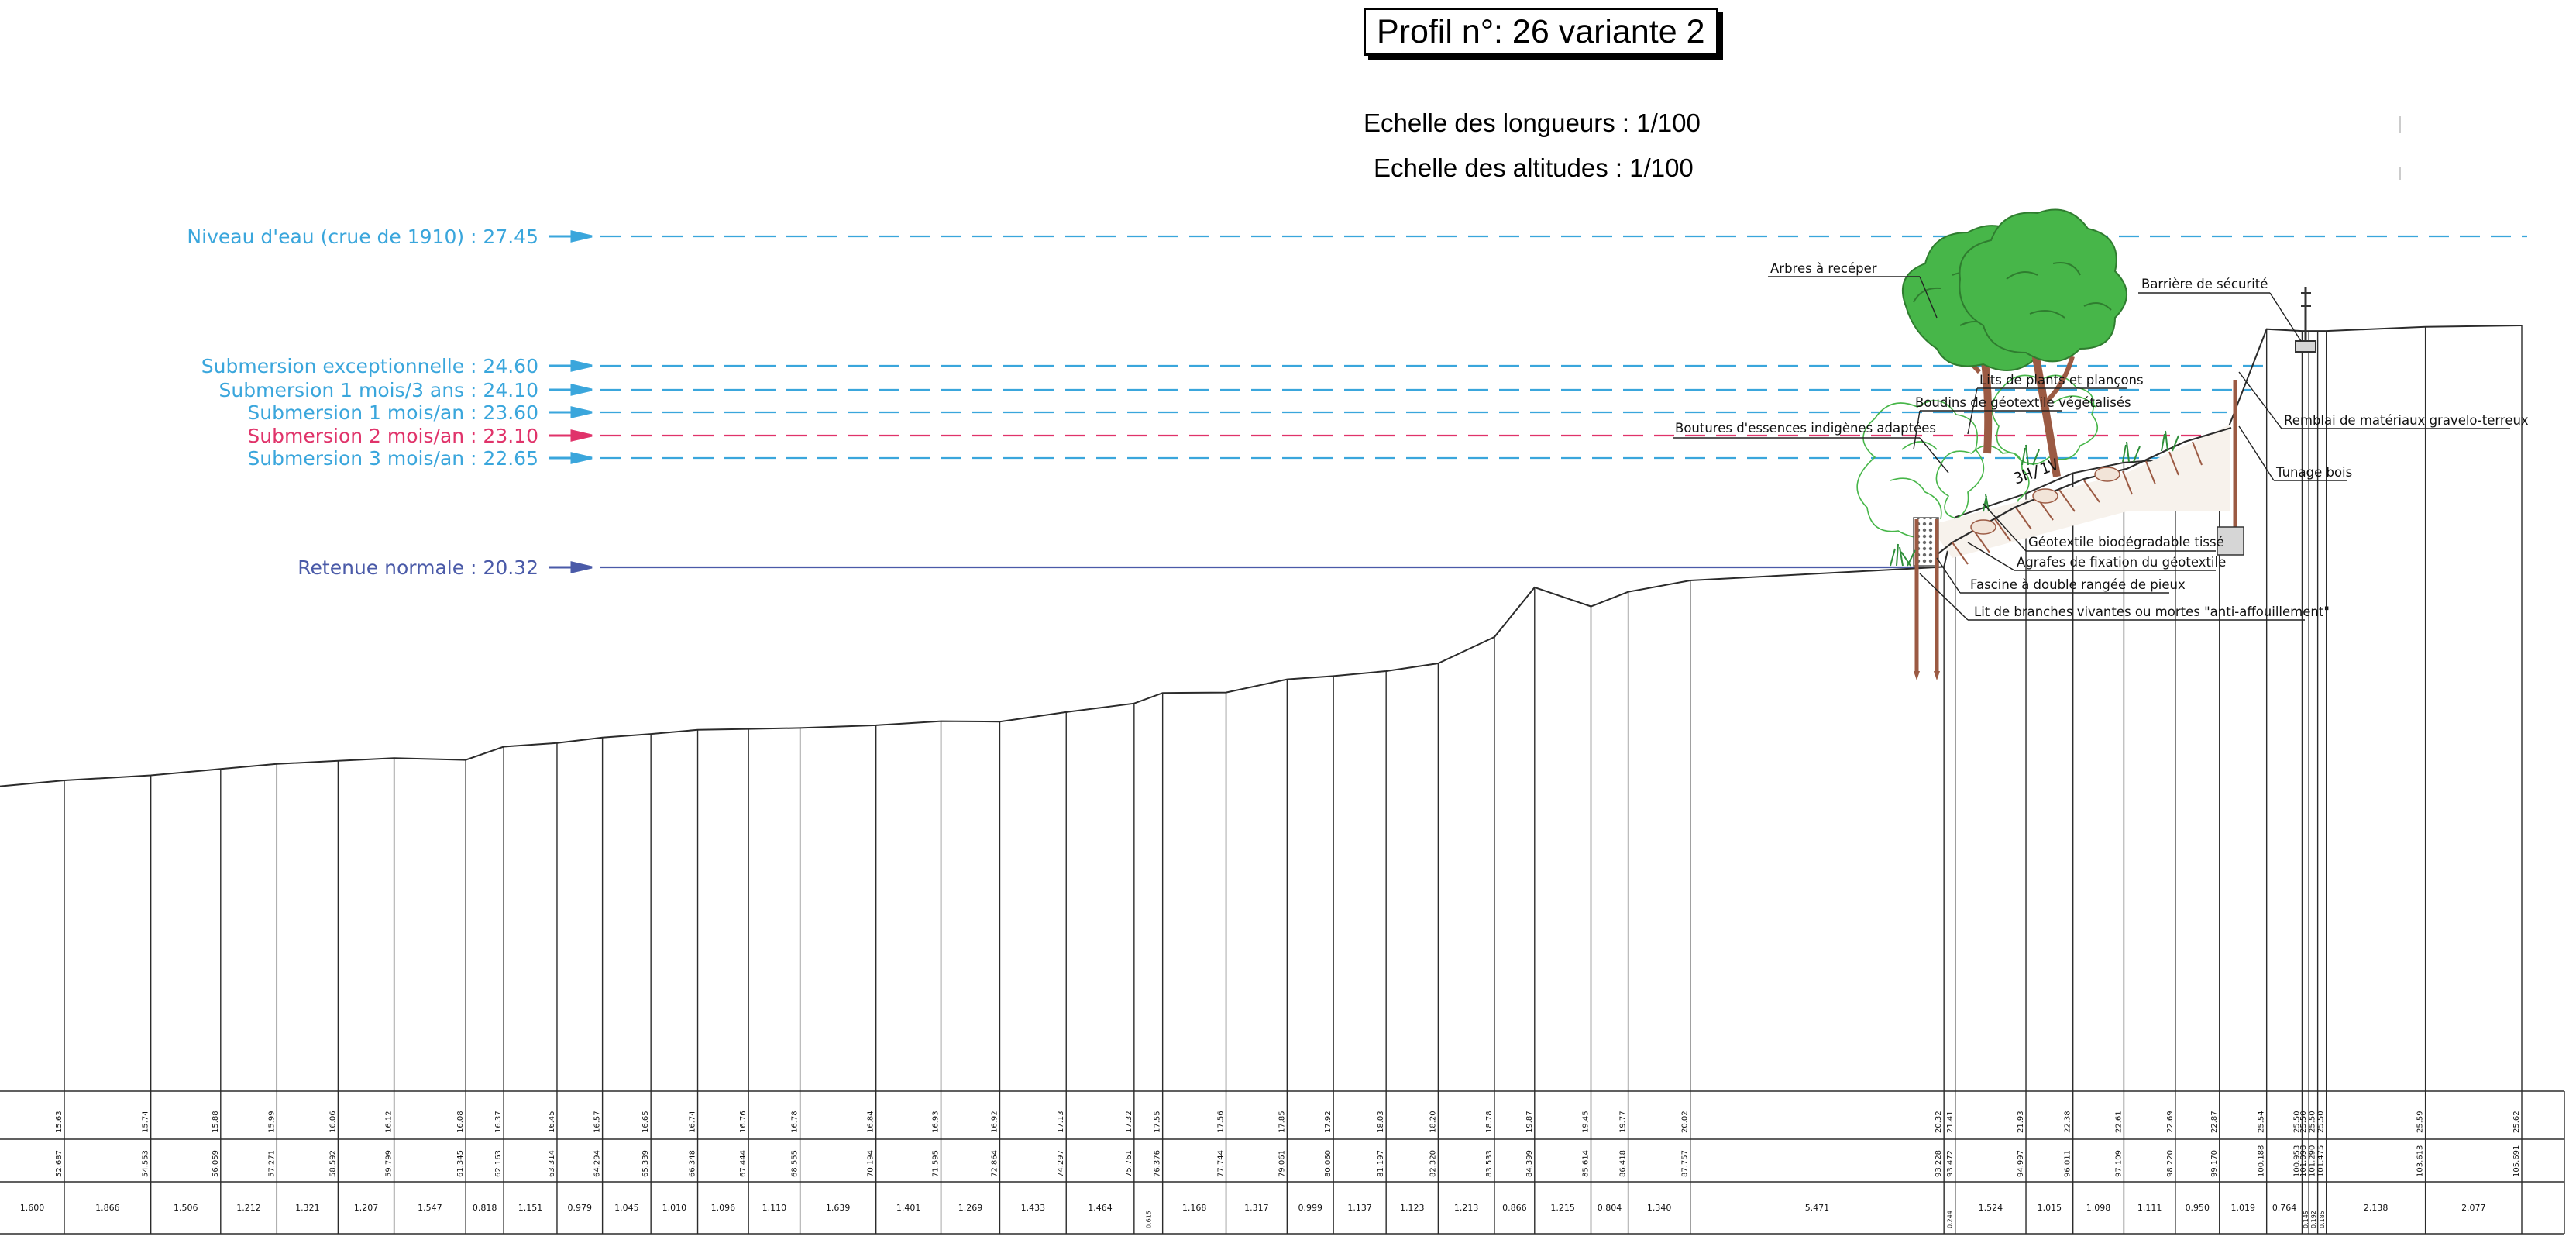  What do you see at coordinates (1158, 1163) in the screenshot?
I see `distance-value: 76.376` at bounding box center [1158, 1163].